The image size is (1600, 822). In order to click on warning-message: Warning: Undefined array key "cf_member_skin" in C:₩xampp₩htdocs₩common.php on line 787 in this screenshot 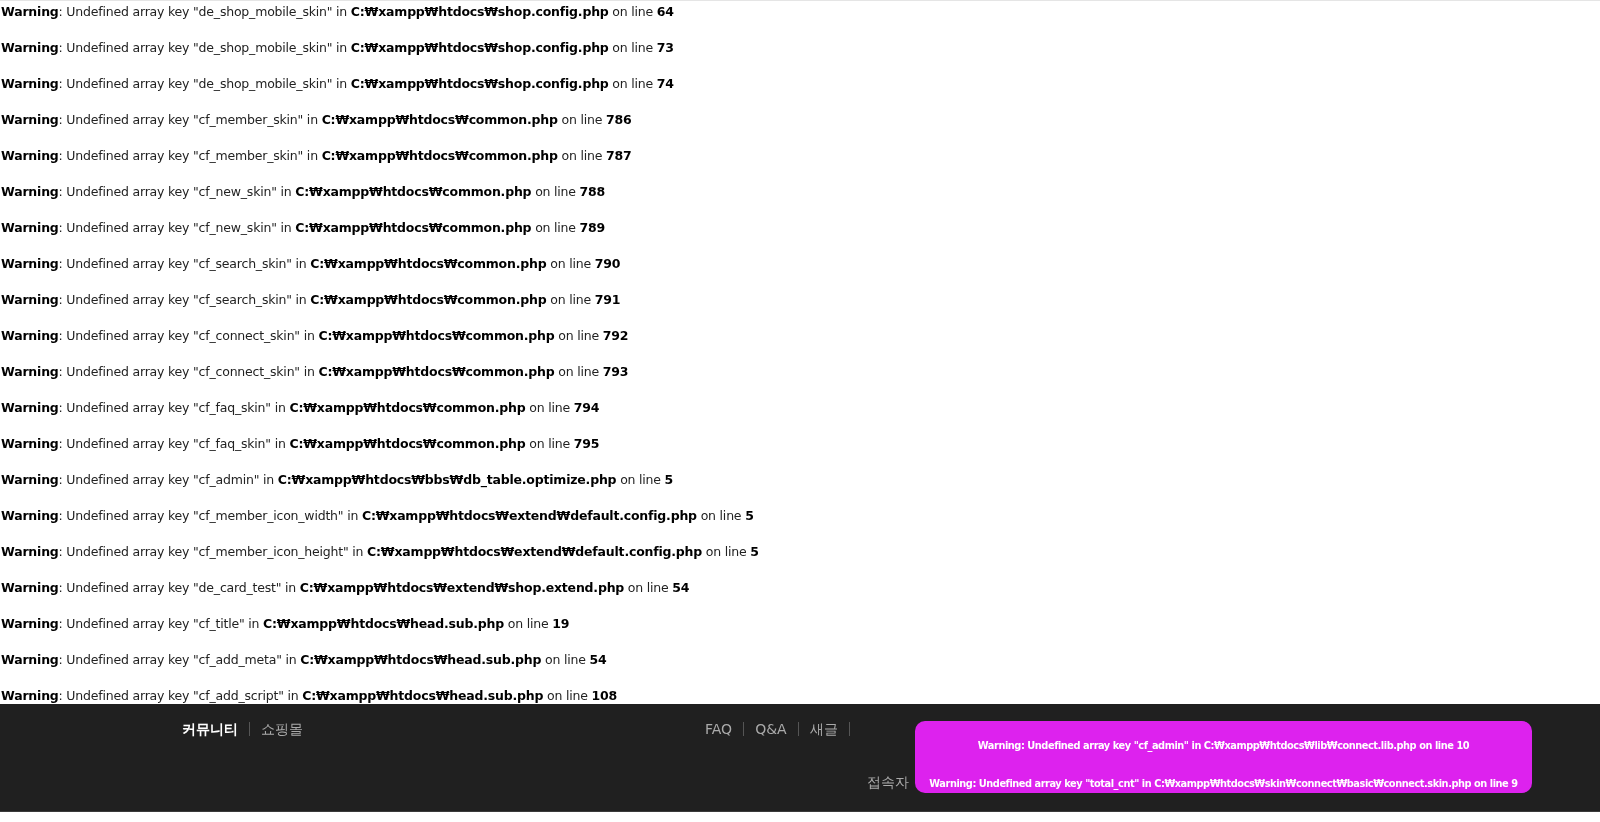, I will do `click(316, 156)`.